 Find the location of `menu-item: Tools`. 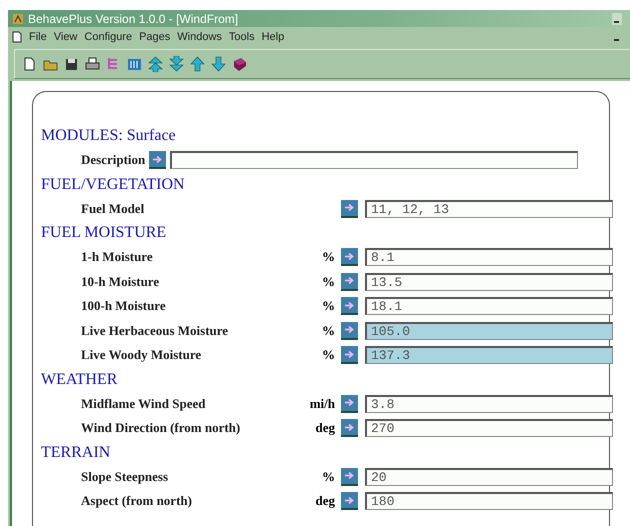

menu-item: Tools is located at coordinates (241, 37).